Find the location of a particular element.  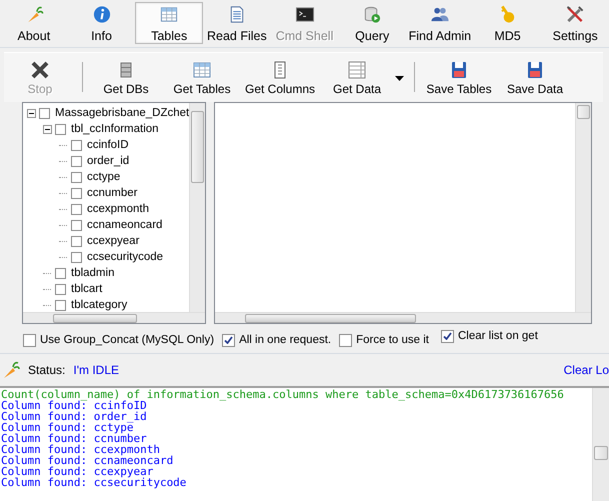

log-line: Count(column_name) of information_schema.columns where table_schema=0x4D6173736167656 is located at coordinates (283, 394).